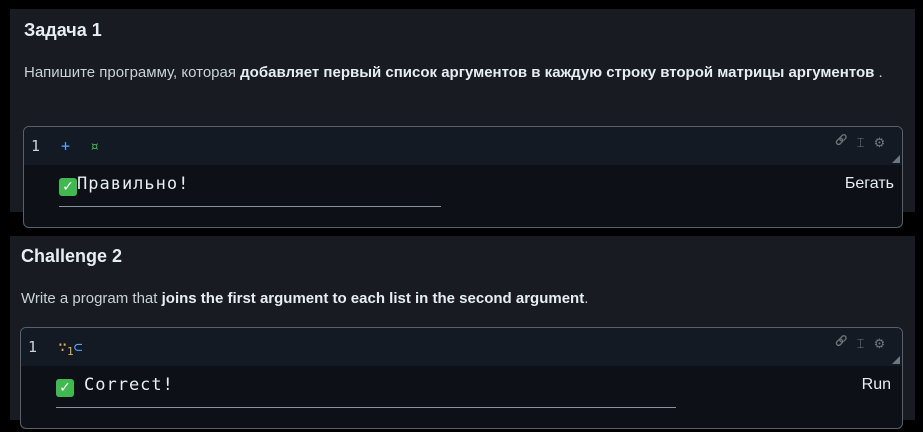  Describe the element at coordinates (91, 298) in the screenshot. I see `description-text: Write a program that` at that location.